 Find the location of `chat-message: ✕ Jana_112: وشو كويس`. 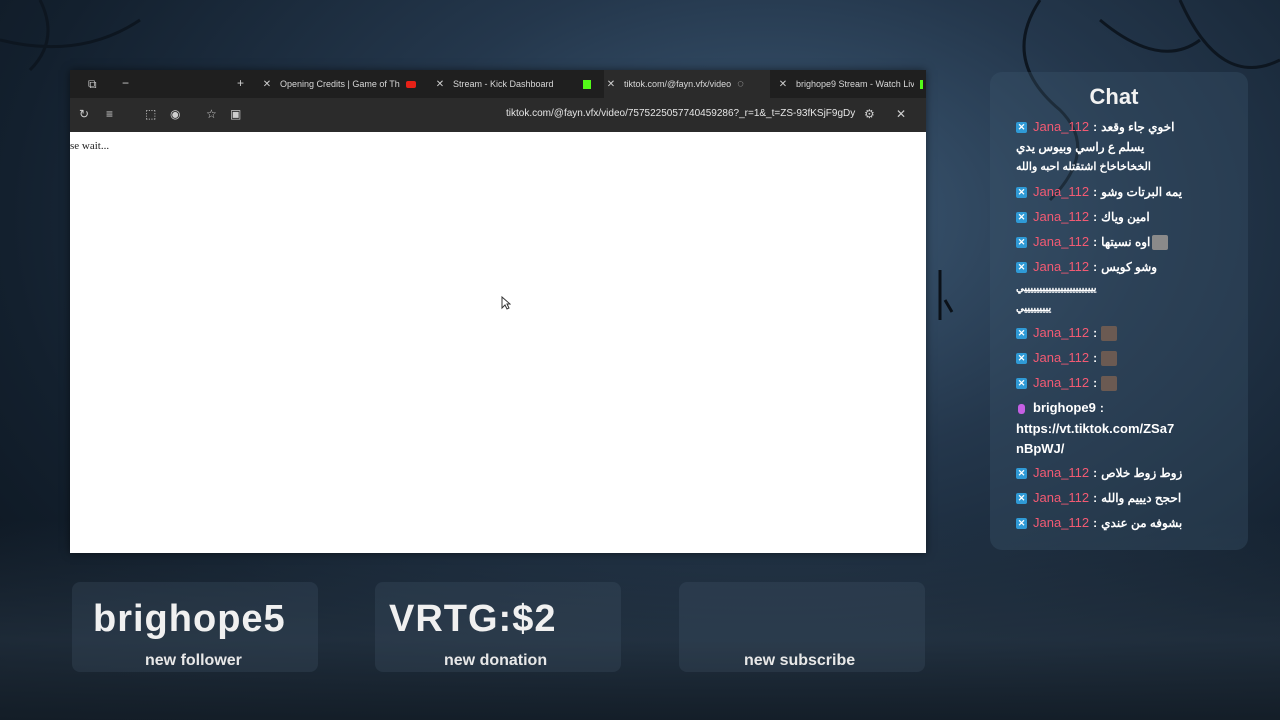

chat-message: ✕ Jana_112: وشو كويس is located at coordinates (1106, 267).